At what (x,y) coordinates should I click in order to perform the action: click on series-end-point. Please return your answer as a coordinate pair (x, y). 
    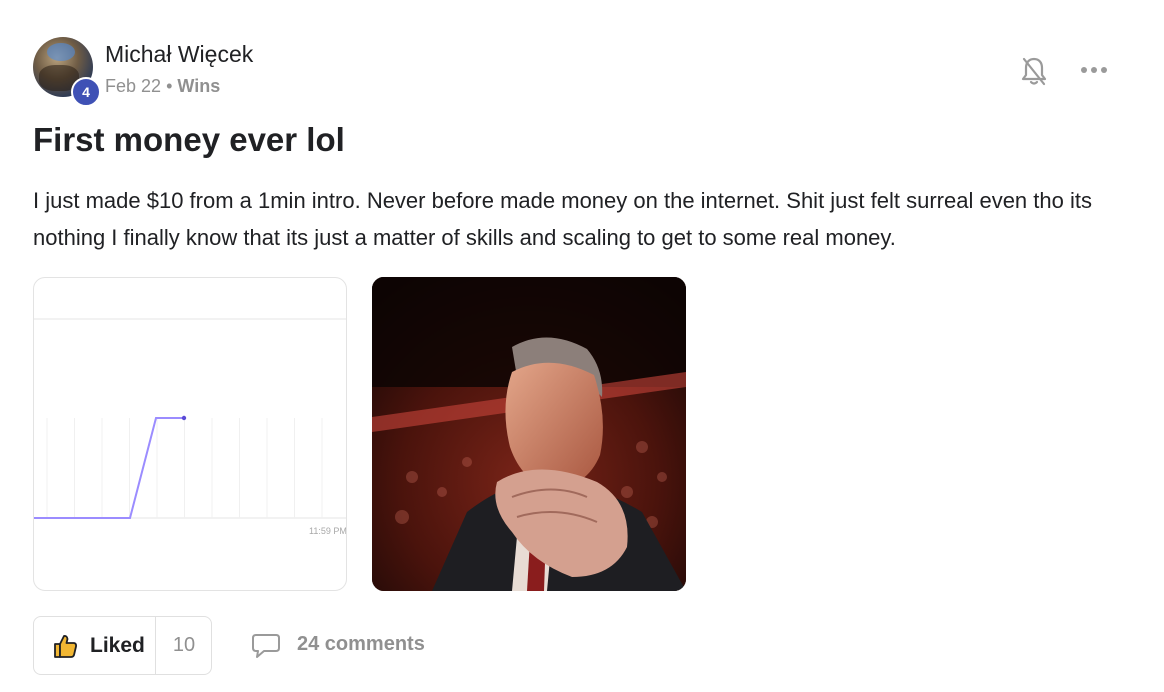
    Looking at the image, I should click on (184, 418).